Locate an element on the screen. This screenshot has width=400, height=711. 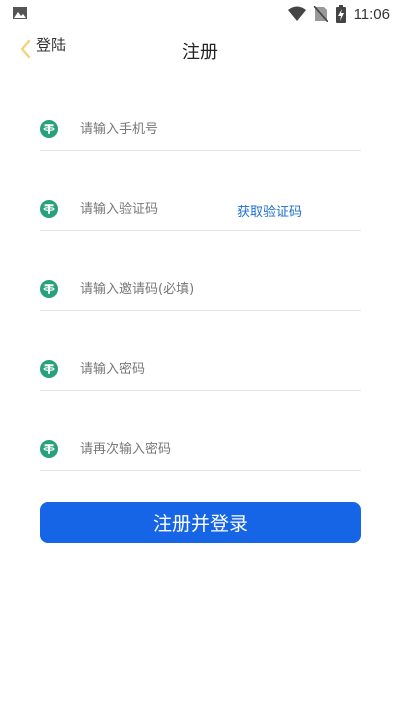
status-right: 11:06 is located at coordinates (338, 14).